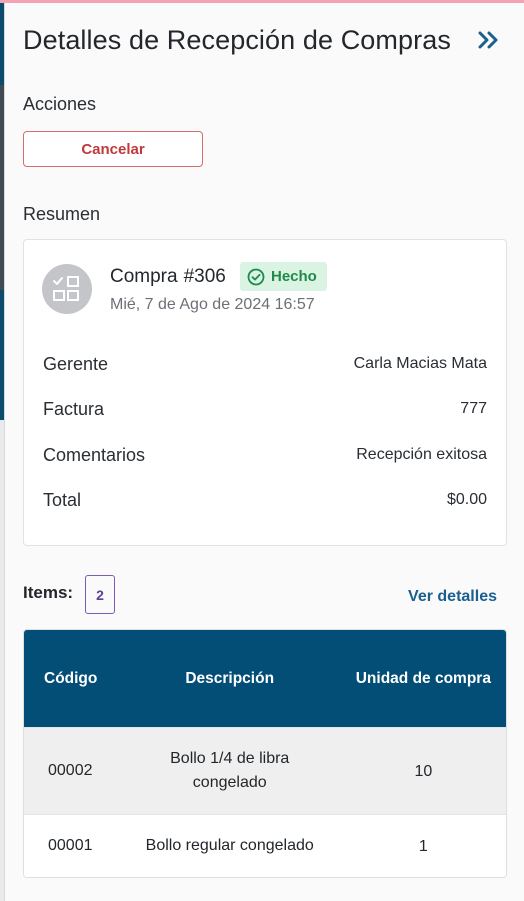 The image size is (524, 901). I want to click on table-header: Código Descripción Unidad de compra, so click(265, 678).